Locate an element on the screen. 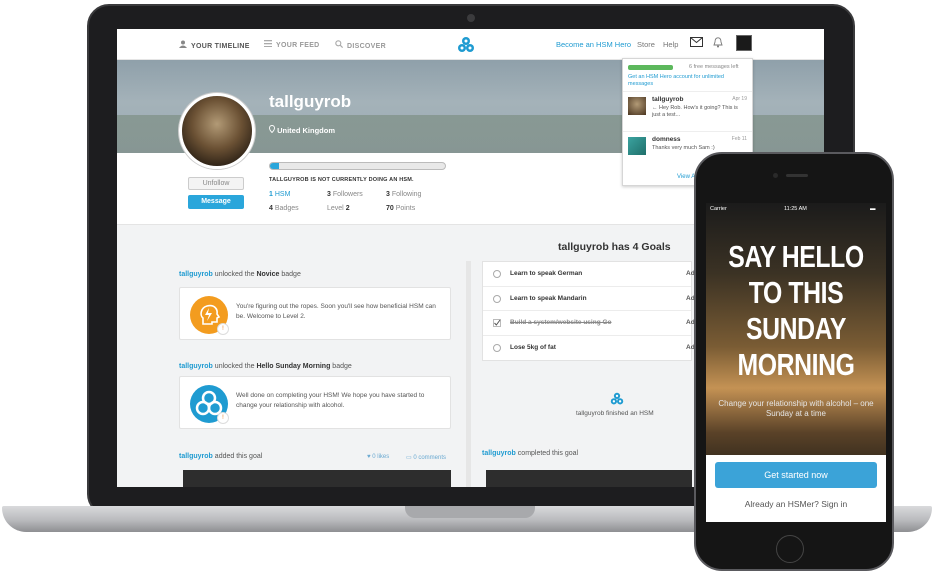 This screenshot has width=941, height=573. stat-hsm: 1 HSM is located at coordinates (279, 194).